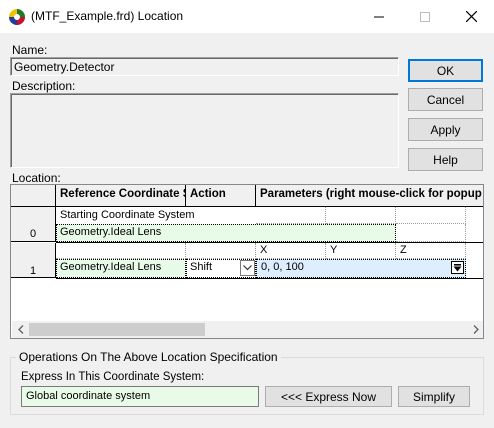  Describe the element at coordinates (117, 329) in the screenshot. I see `scrollbar-thumb` at that location.